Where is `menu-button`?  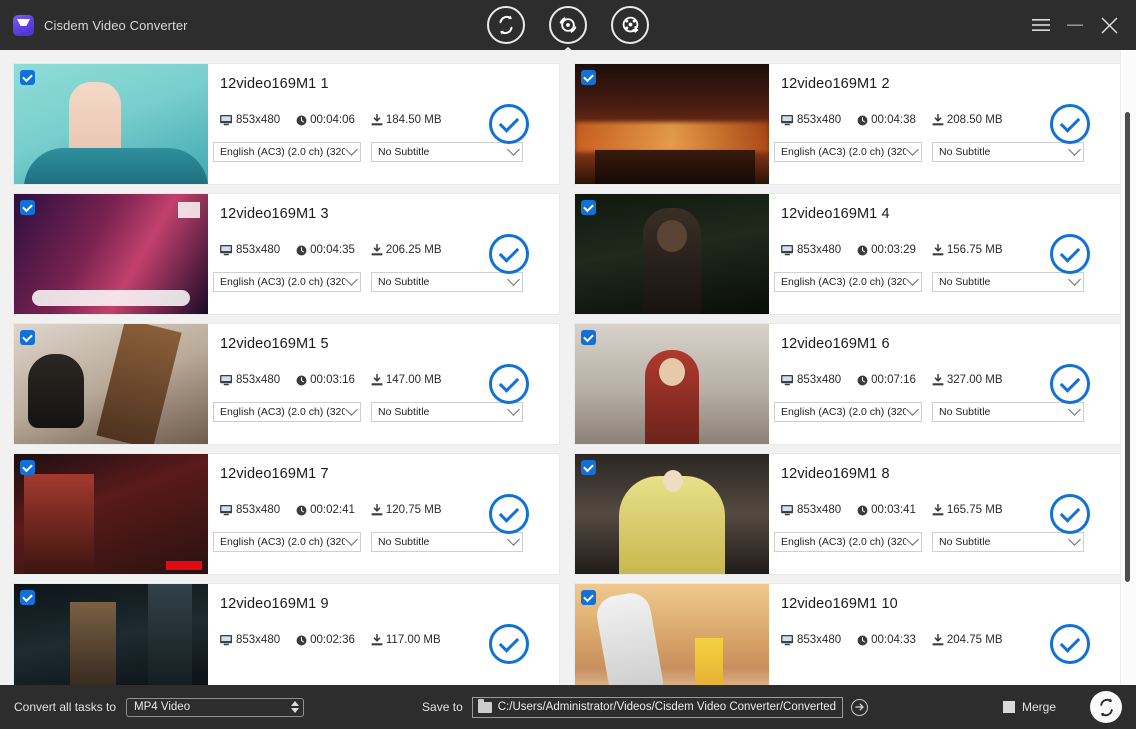
menu-button is located at coordinates (1041, 25).